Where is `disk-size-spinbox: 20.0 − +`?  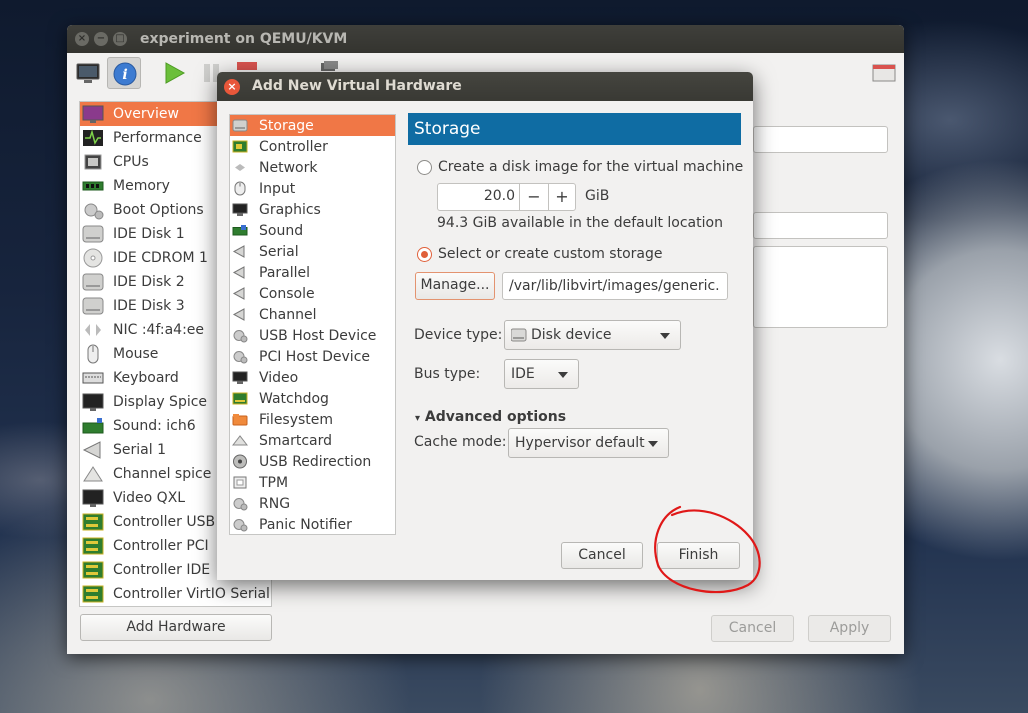
disk-size-spinbox: 20.0 − + is located at coordinates (506, 197).